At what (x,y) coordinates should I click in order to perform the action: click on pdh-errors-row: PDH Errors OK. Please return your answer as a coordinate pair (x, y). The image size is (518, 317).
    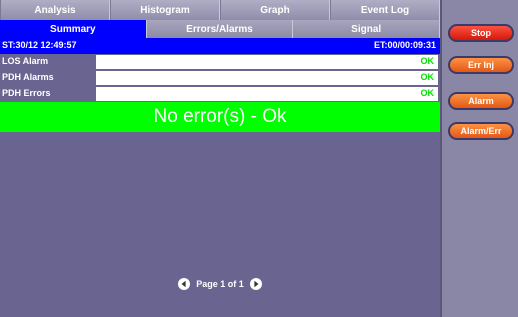
    Looking at the image, I should click on (220, 94).